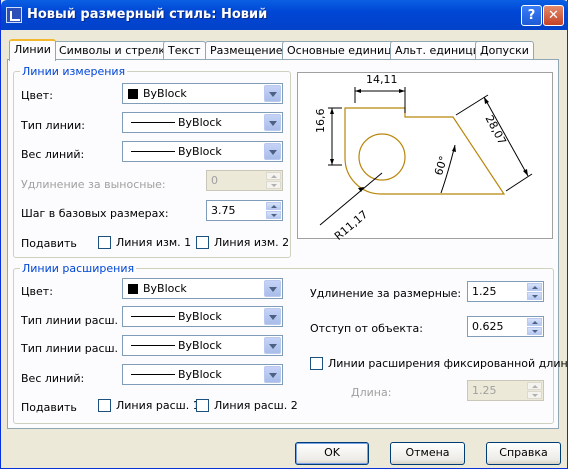  I want to click on ok-button: OK, so click(332, 453).